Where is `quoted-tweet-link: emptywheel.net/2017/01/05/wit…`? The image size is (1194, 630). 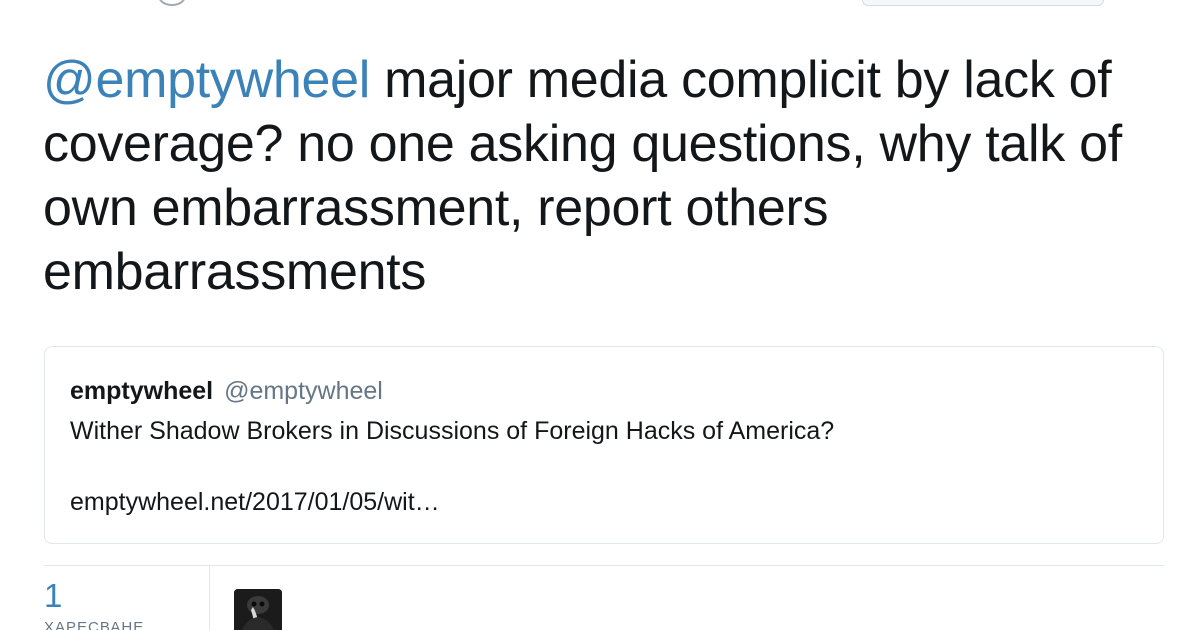
quoted-tweet-link: emptywheel.net/2017/01/05/wit… is located at coordinates (255, 502).